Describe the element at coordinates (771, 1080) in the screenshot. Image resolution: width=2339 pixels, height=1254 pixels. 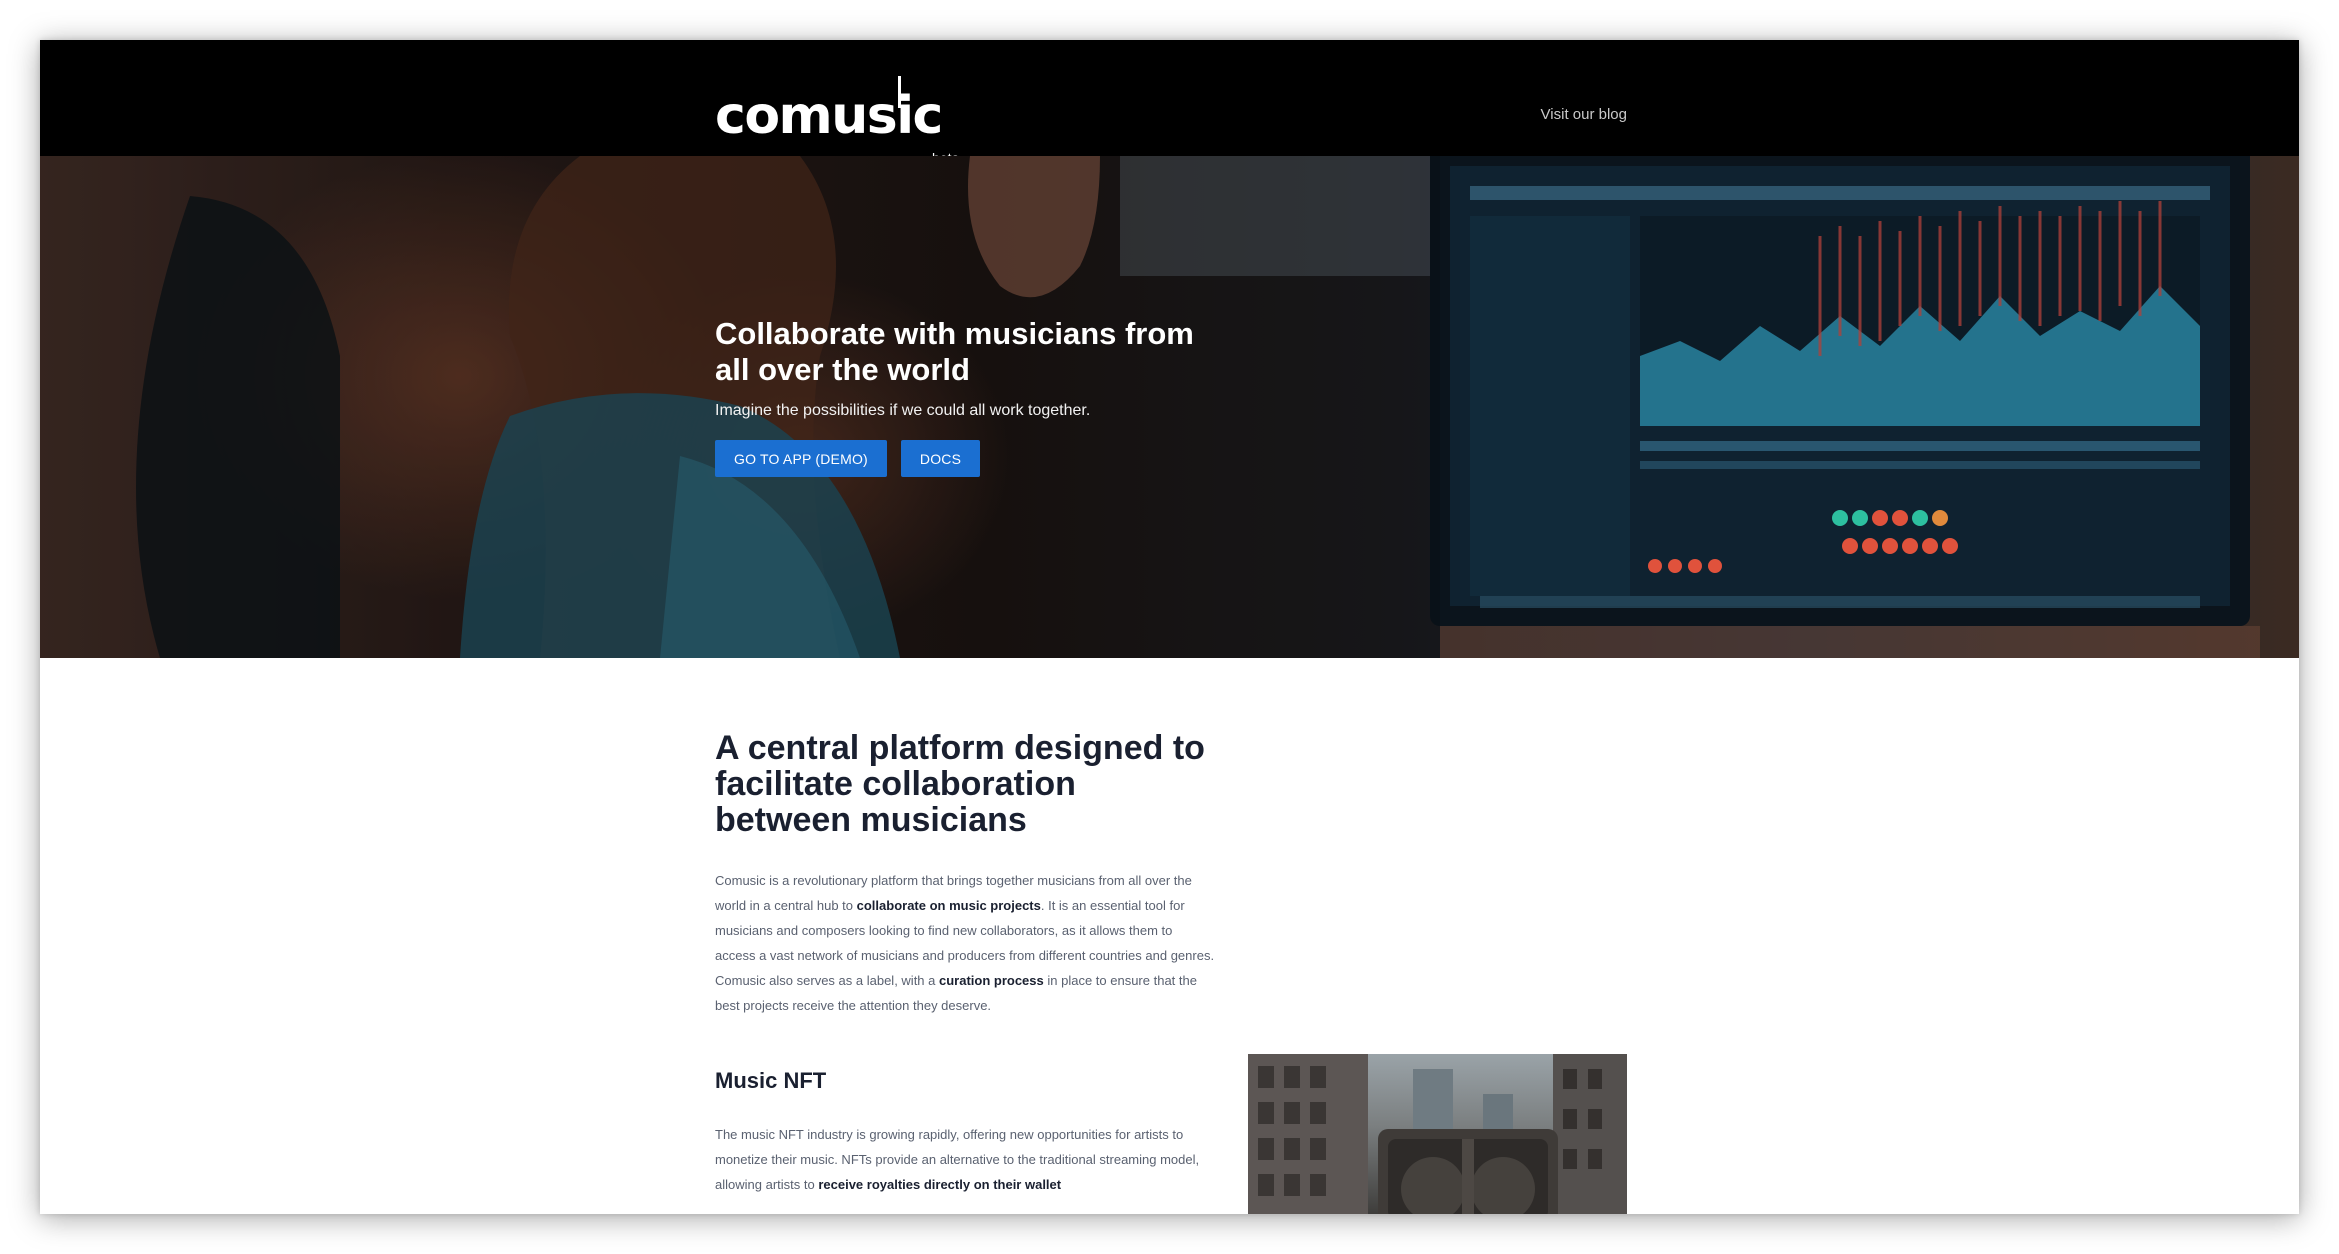
I see `section-heading-music-nft: Music NFT` at that location.